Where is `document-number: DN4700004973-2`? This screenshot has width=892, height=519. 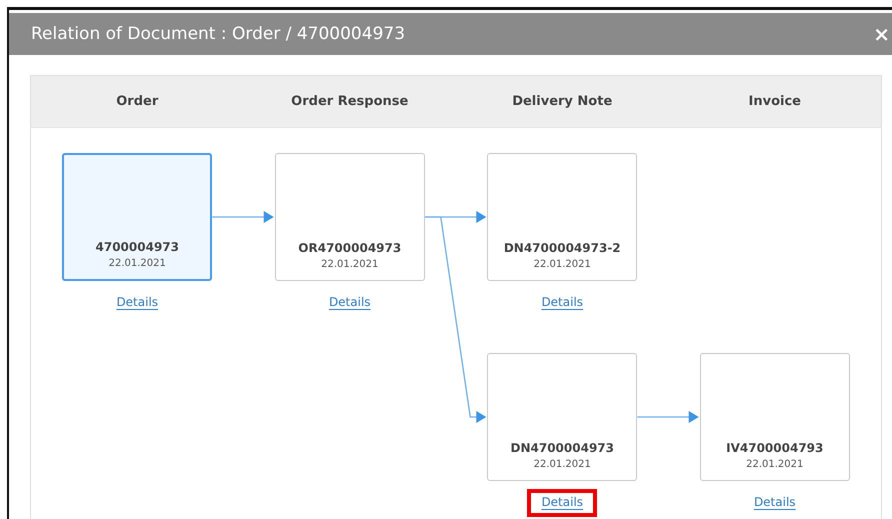
document-number: DN4700004973-2 is located at coordinates (562, 248).